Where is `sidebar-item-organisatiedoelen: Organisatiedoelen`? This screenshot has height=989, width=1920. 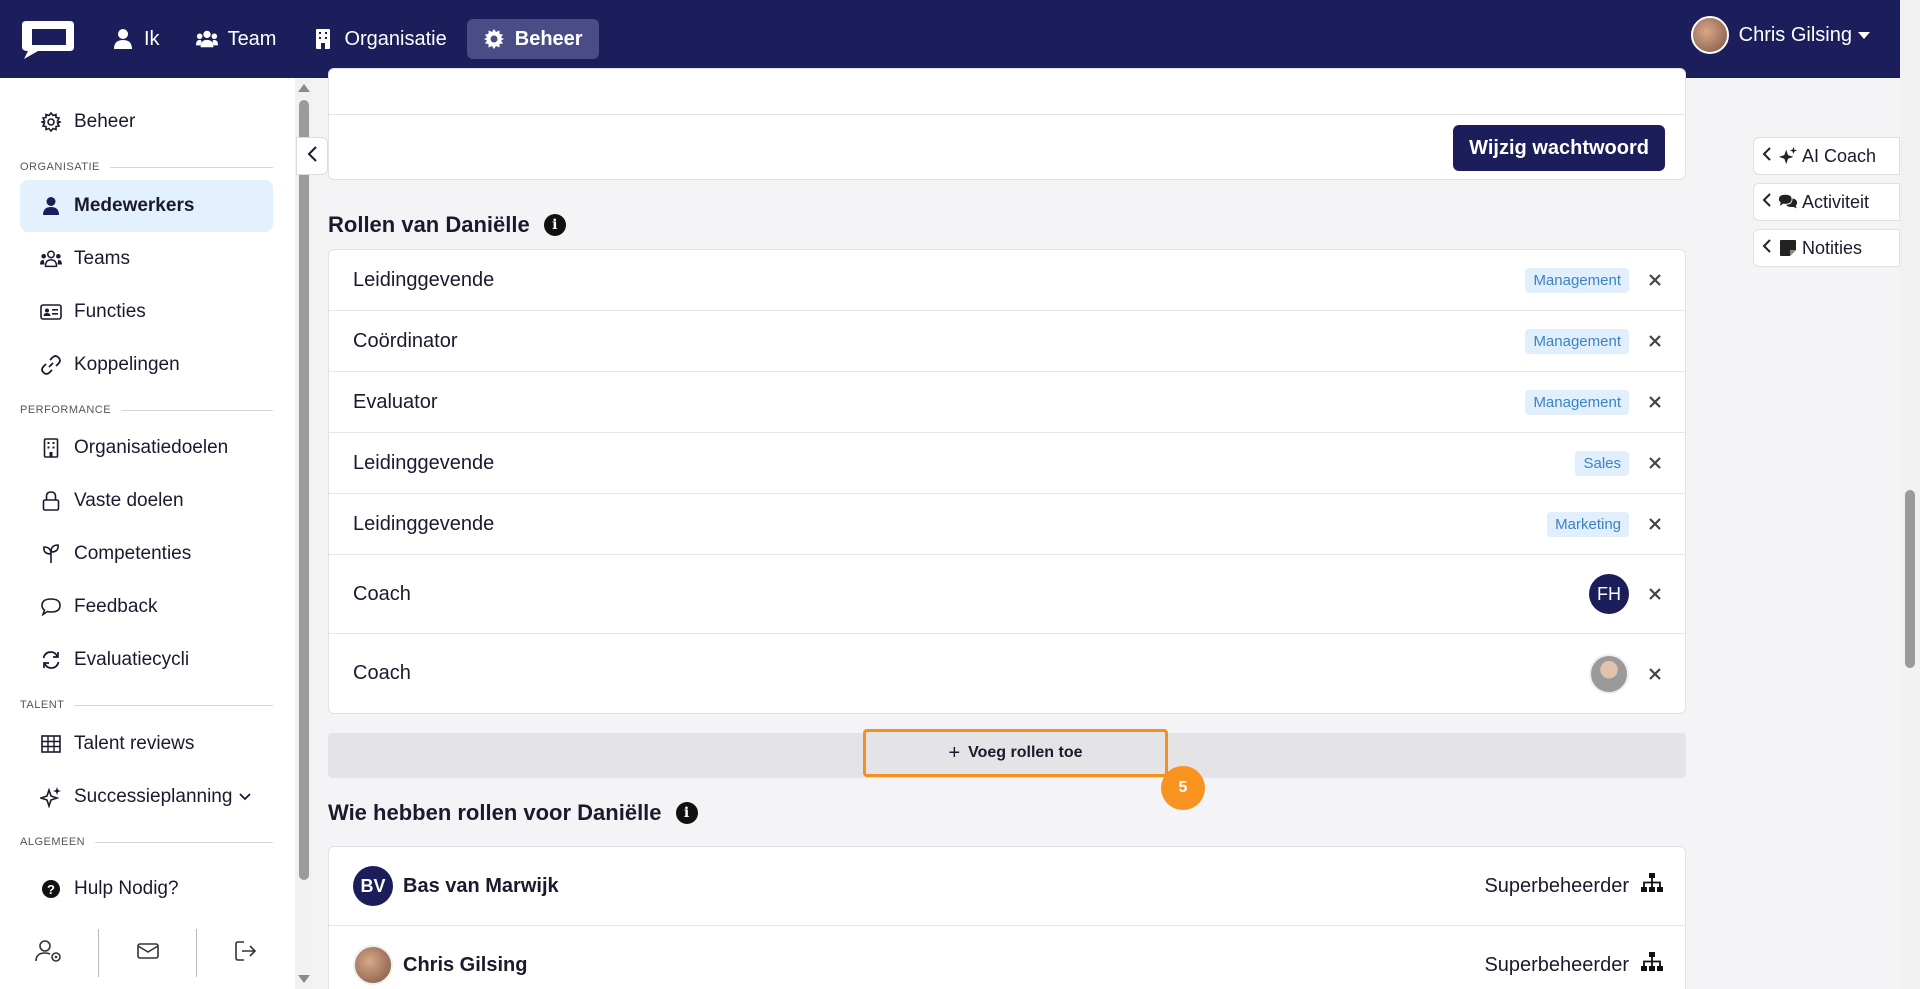 sidebar-item-organisatiedoelen: Organisatiedoelen is located at coordinates (146, 448).